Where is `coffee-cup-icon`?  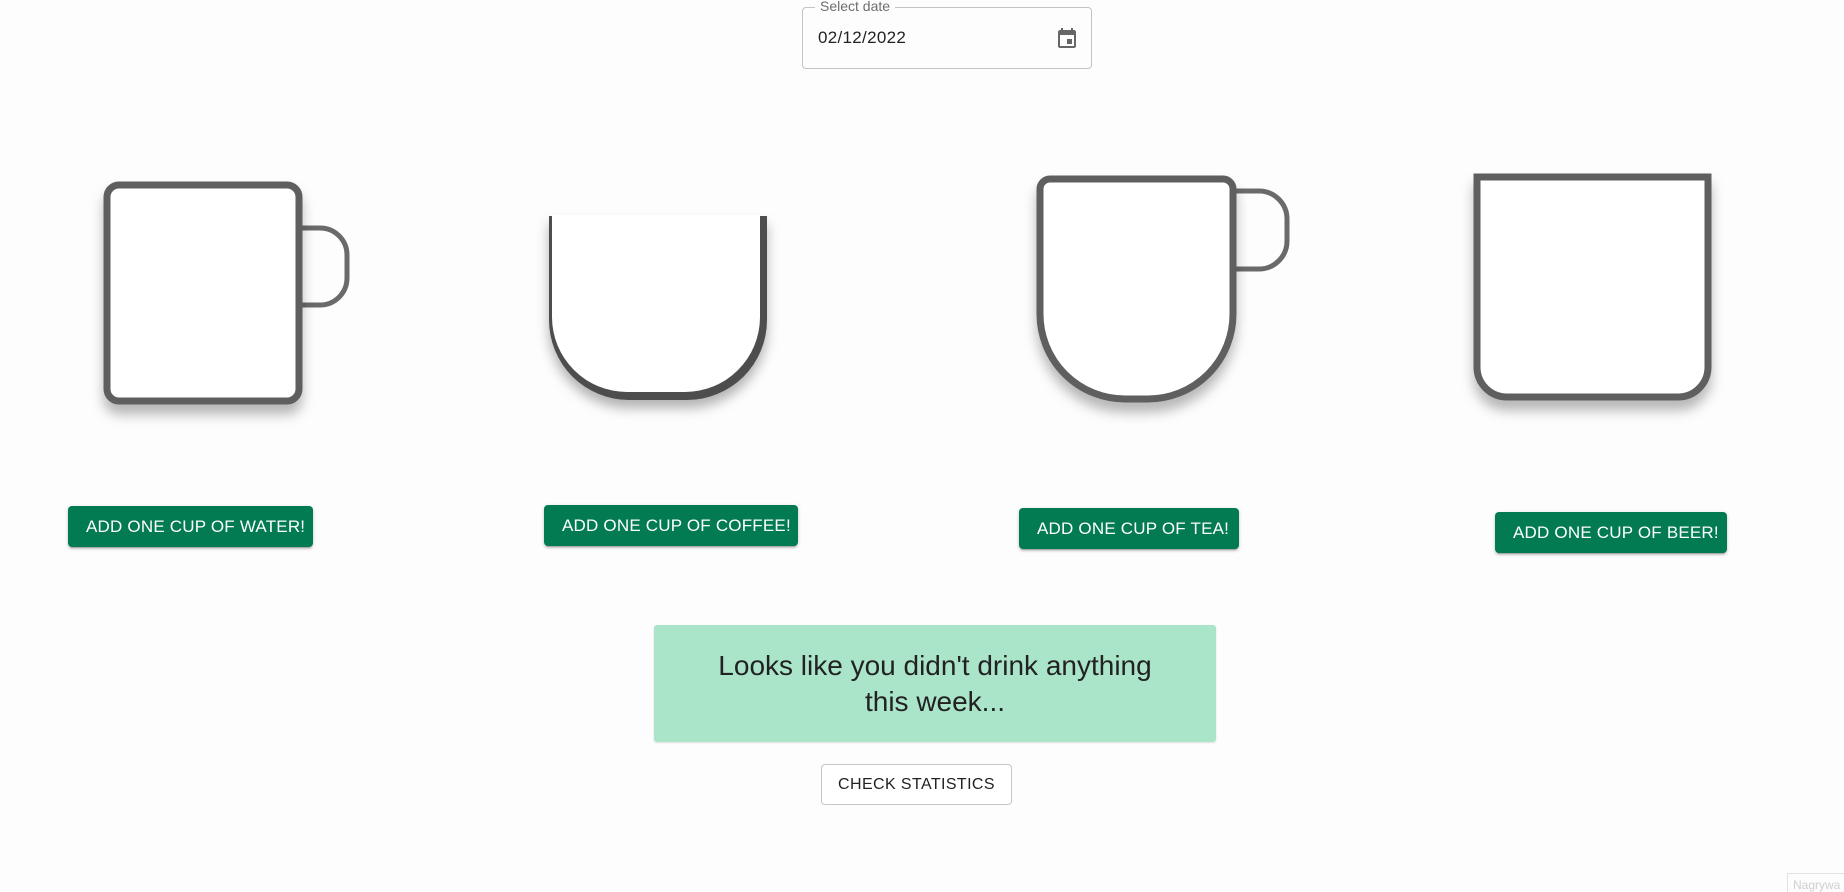
coffee-cup-icon is located at coordinates (658, 307).